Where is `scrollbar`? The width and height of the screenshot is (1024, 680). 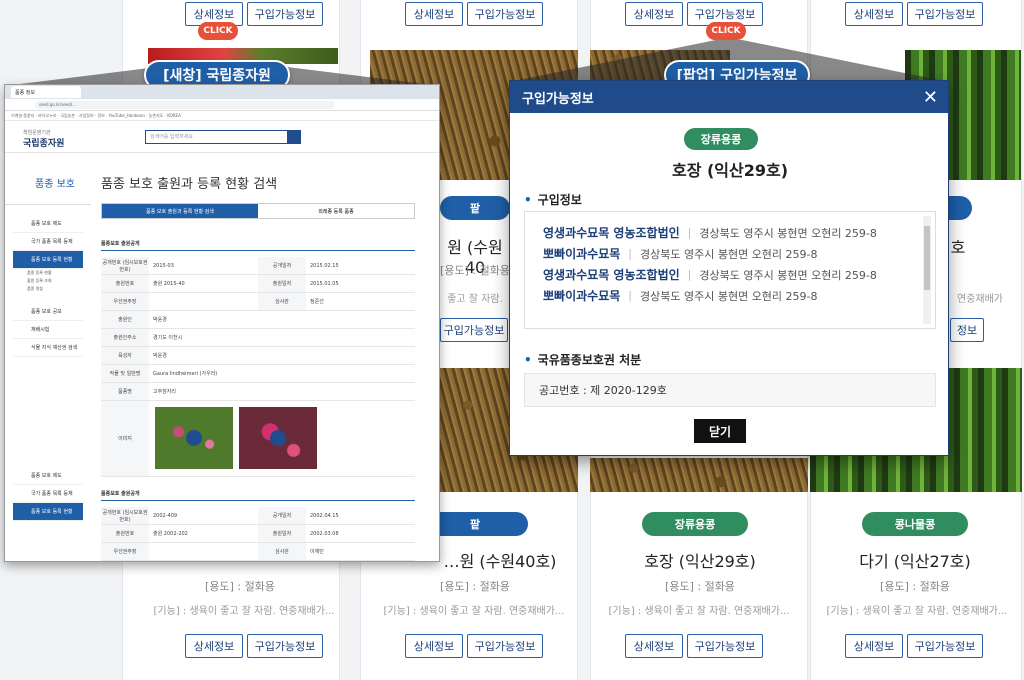 scrollbar is located at coordinates (927, 270).